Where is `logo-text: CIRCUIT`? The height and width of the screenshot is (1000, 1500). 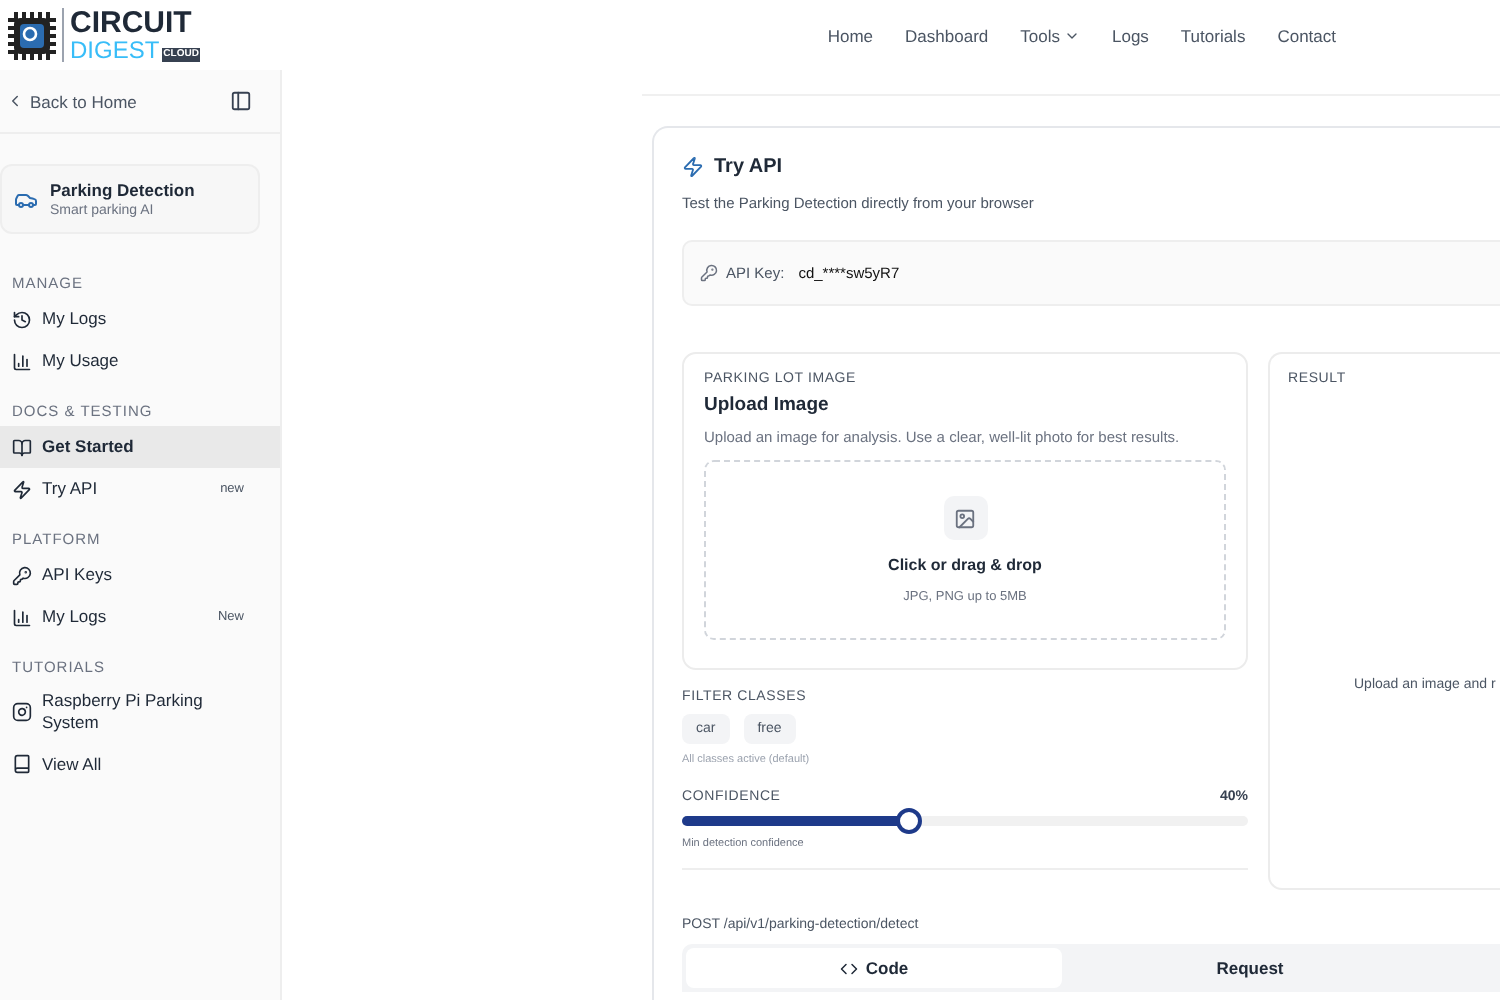 logo-text: CIRCUIT is located at coordinates (132, 23).